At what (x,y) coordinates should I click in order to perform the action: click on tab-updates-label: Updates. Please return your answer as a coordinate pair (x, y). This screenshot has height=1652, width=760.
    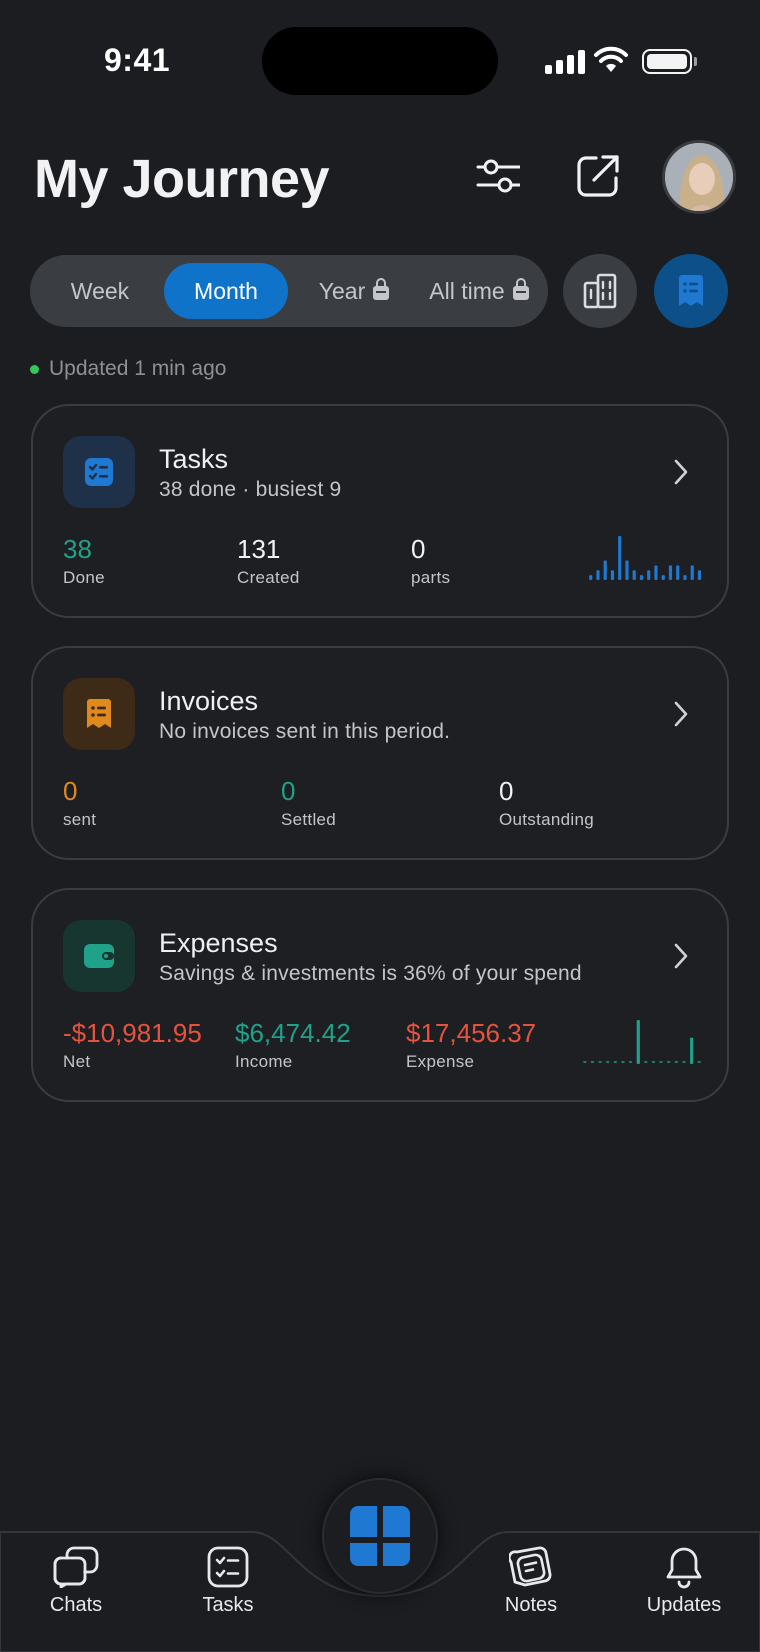
    Looking at the image, I should click on (684, 1605).